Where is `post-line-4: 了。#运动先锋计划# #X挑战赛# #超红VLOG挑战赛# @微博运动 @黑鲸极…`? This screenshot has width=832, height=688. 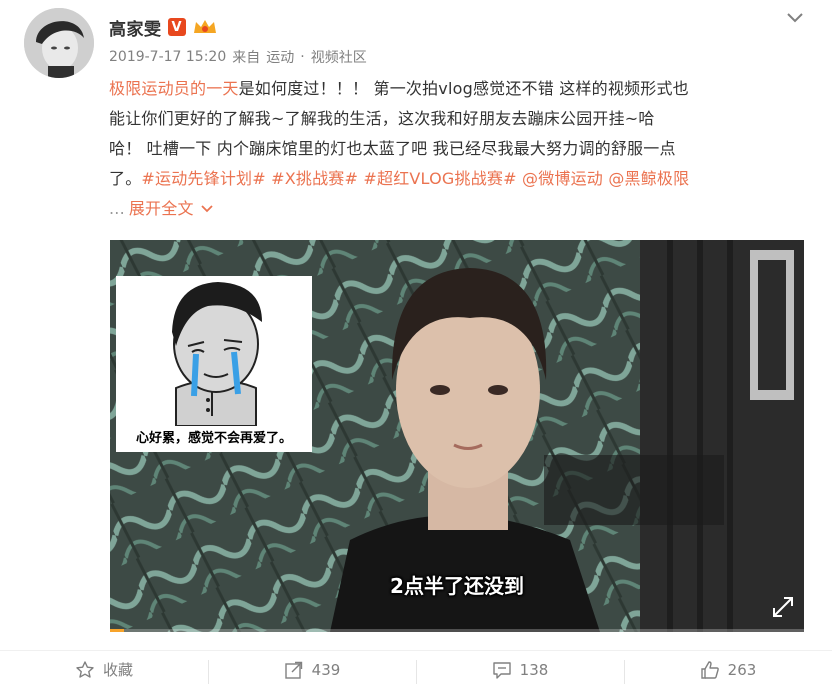 post-line-4: 了。#运动先锋计划# #X挑战赛# #超红VLOG挑战赛# @微博运动 @黑鲸极… is located at coordinates (459, 179).